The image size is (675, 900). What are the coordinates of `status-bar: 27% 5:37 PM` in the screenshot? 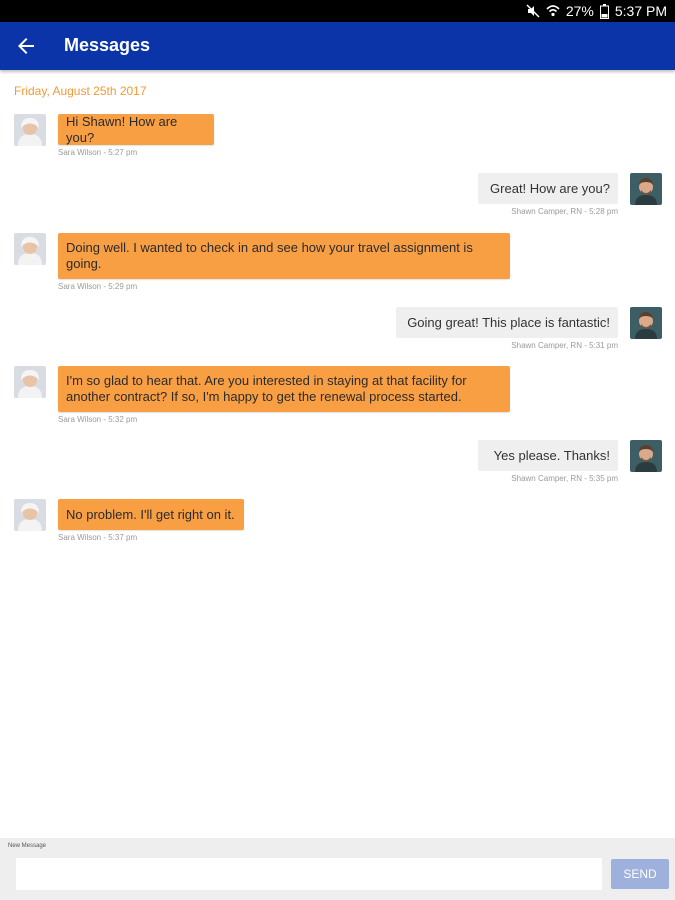 It's located at (337, 11).